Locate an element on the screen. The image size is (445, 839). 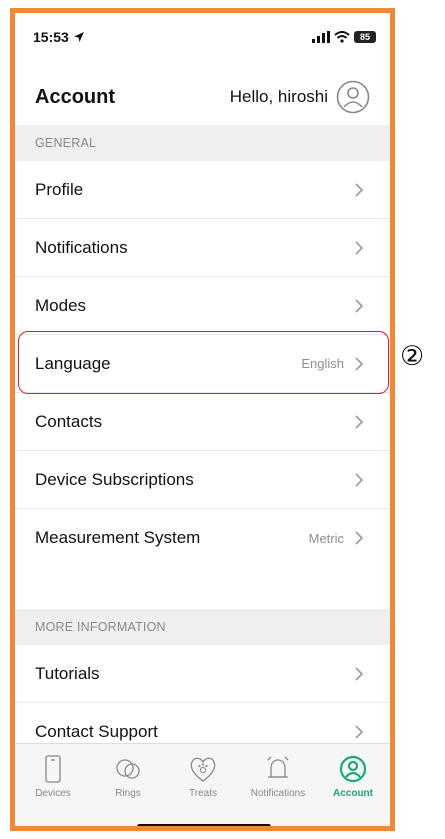
row-label: Profile is located at coordinates (59, 189).